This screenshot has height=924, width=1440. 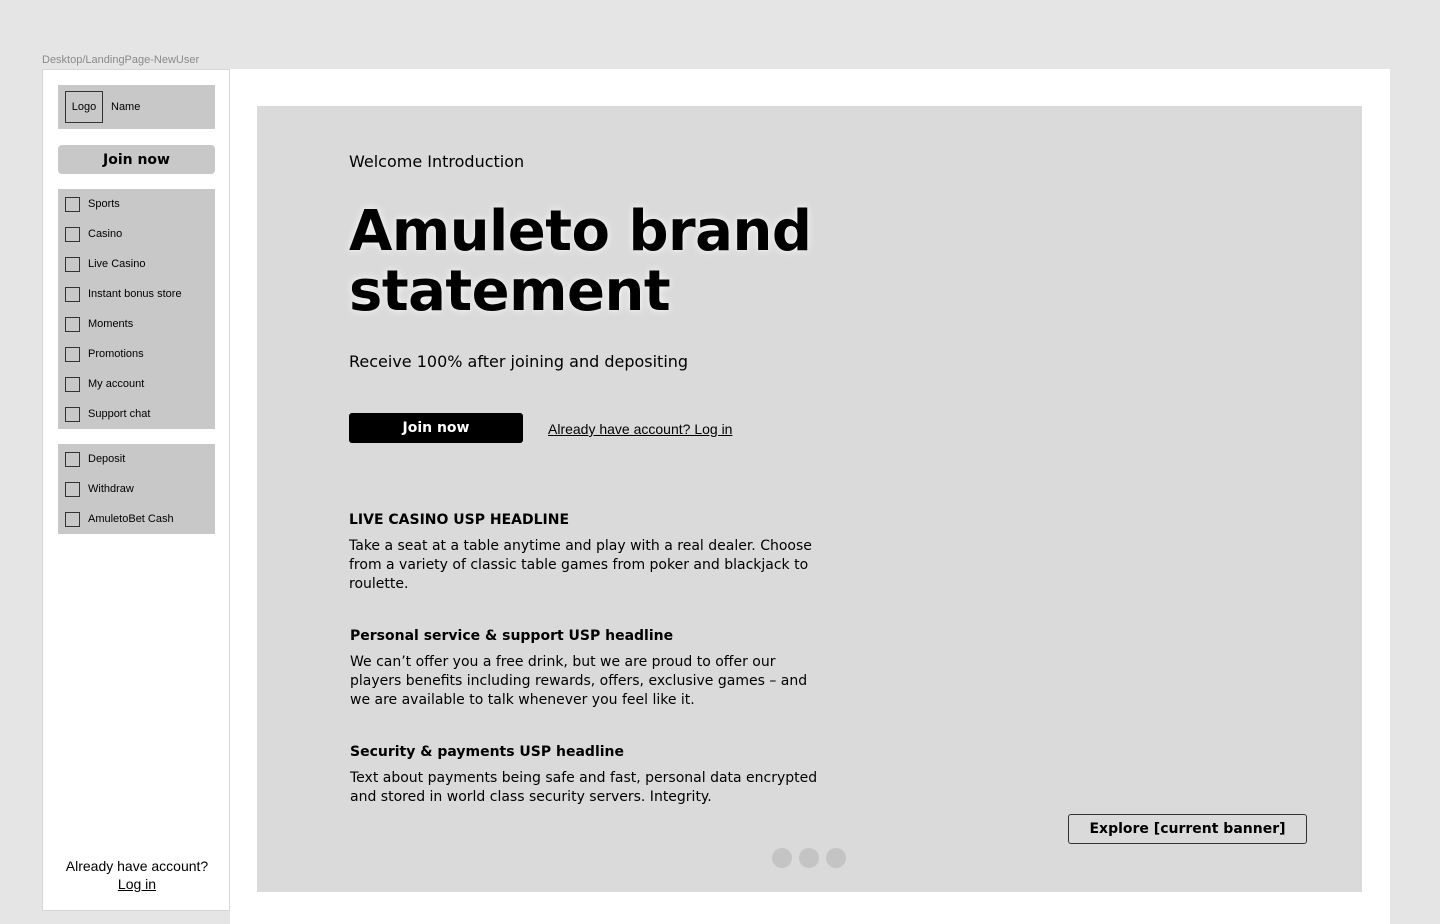 What do you see at coordinates (72, 459) in the screenshot?
I see `deposit-icon` at bounding box center [72, 459].